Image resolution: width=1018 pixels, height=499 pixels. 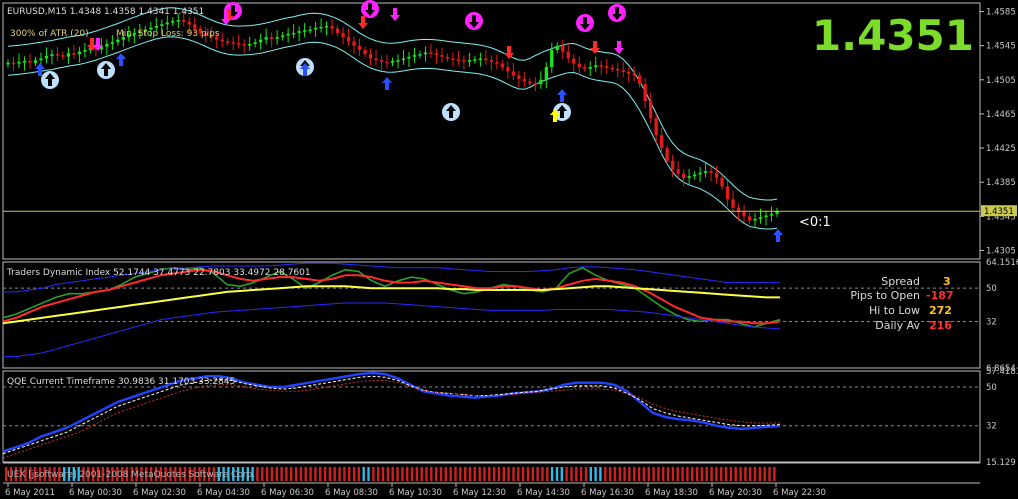 I want to click on info-hilo-label: Hi to Low, so click(x=894, y=310).